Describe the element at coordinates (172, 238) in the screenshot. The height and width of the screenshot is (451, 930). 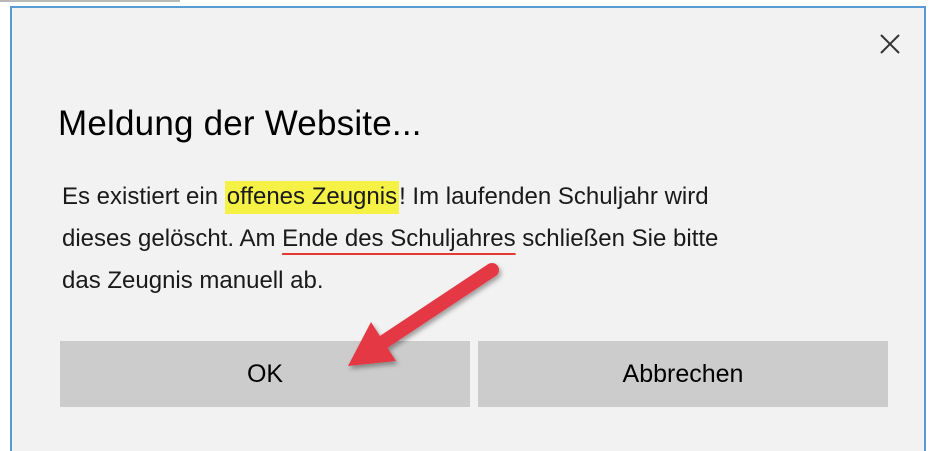
I see `message-text: dieses gelöscht. Am` at that location.